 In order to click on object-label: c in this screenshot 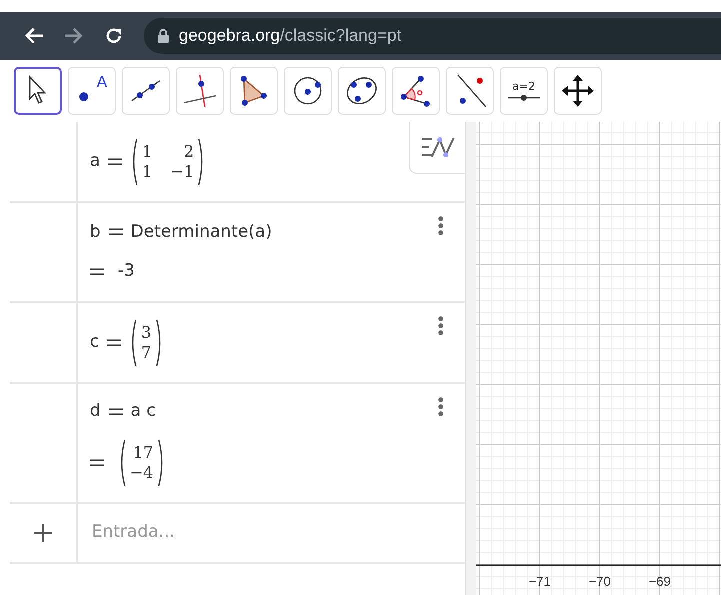, I will do `click(95, 342)`.